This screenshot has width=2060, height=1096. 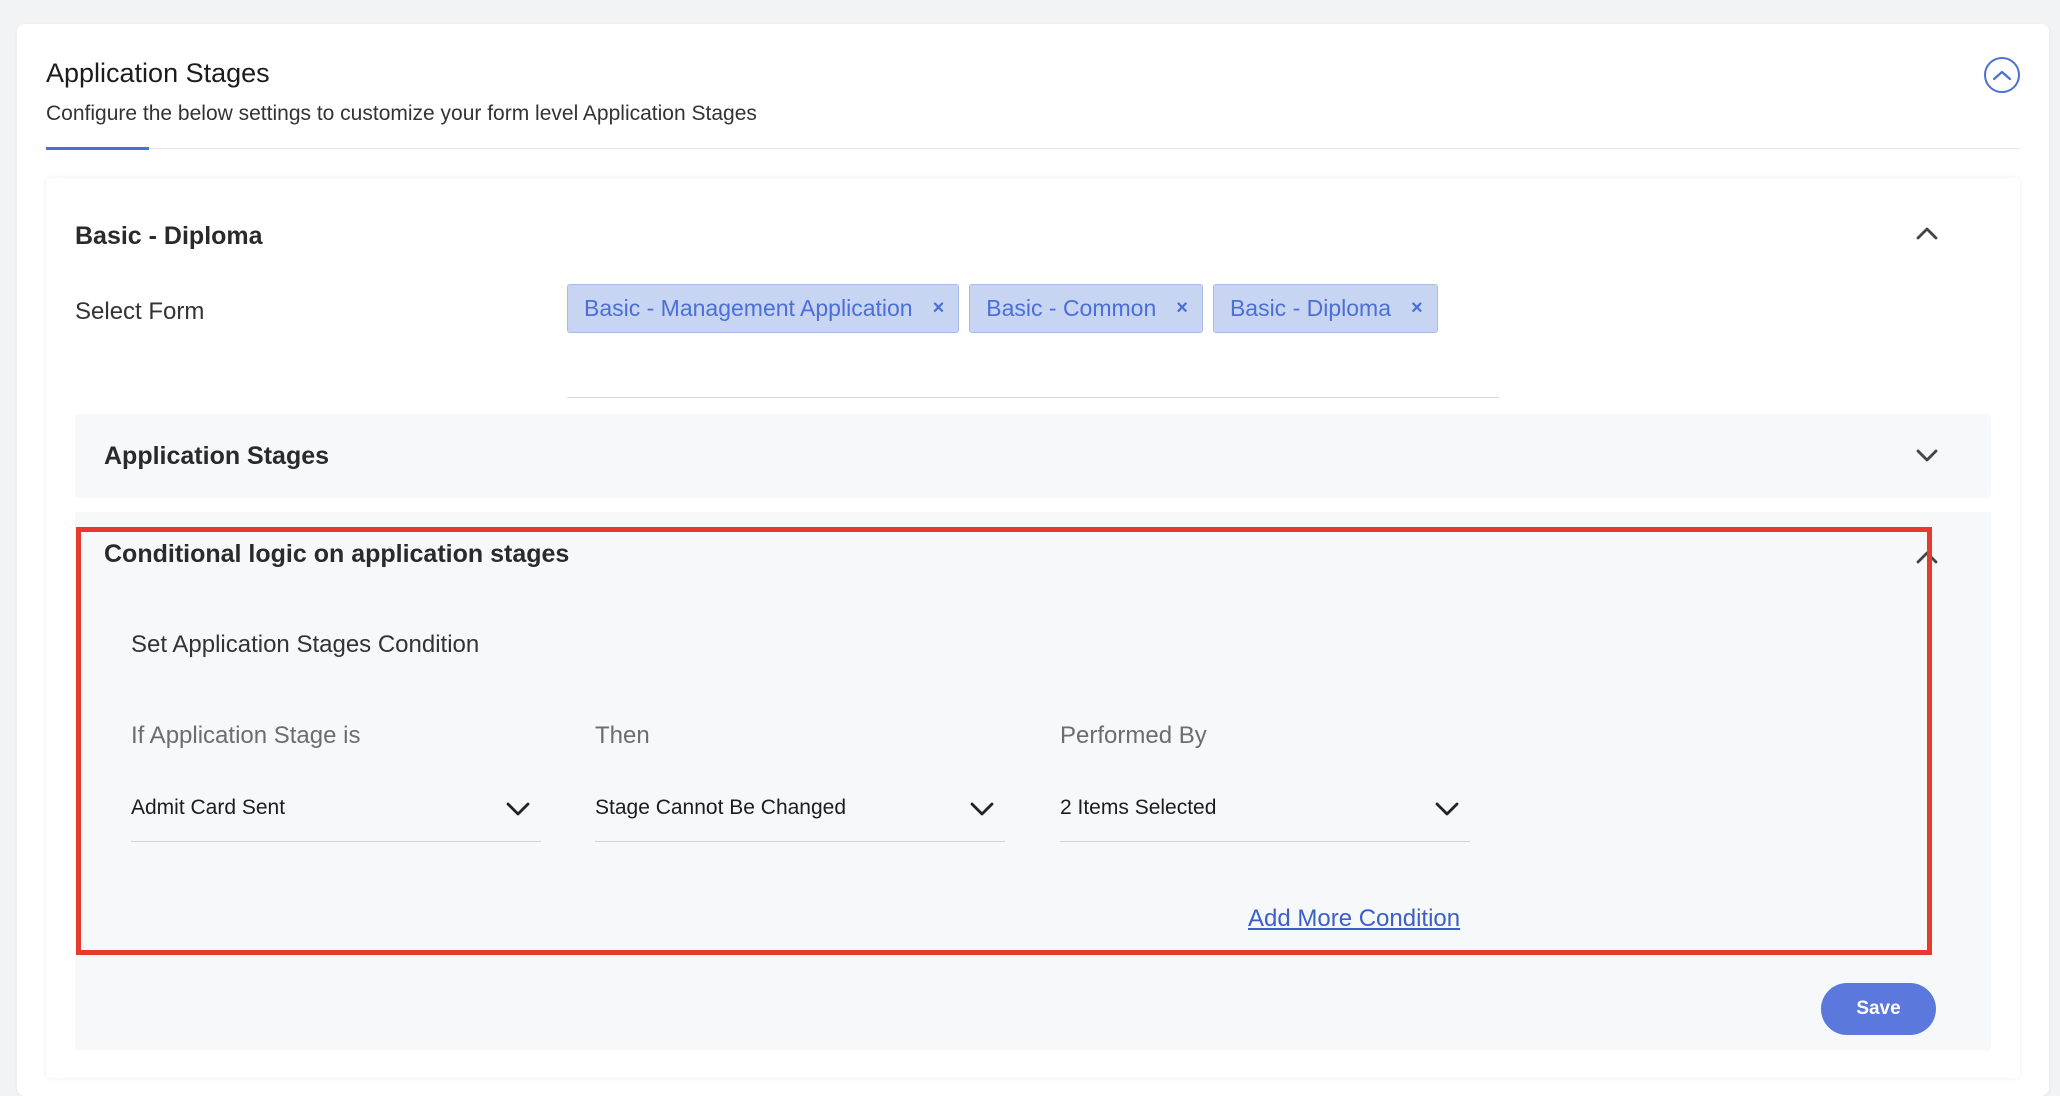 I want to click on form-chip-label: Basic - Common, so click(x=1071, y=308).